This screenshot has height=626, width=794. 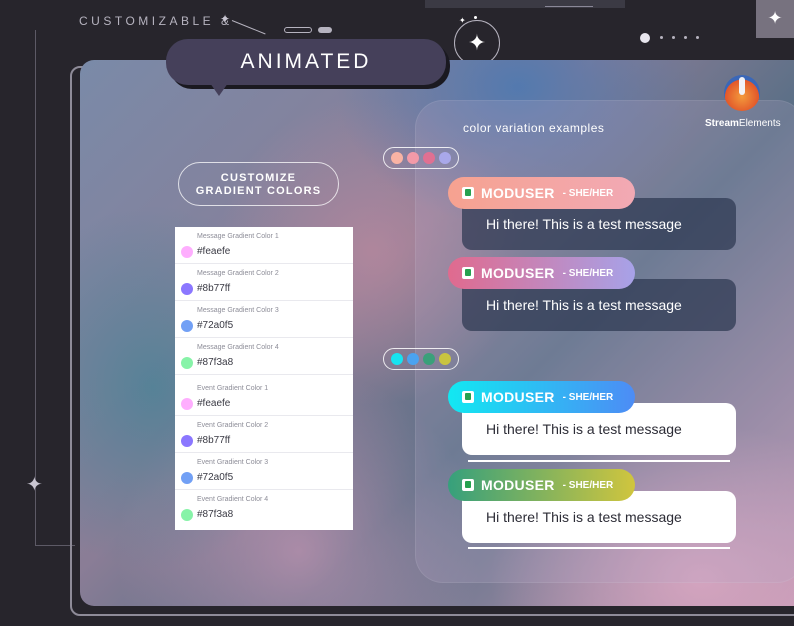 What do you see at coordinates (264, 282) in the screenshot?
I see `setting-row: Message Gradient Color 2 #8b77ff` at bounding box center [264, 282].